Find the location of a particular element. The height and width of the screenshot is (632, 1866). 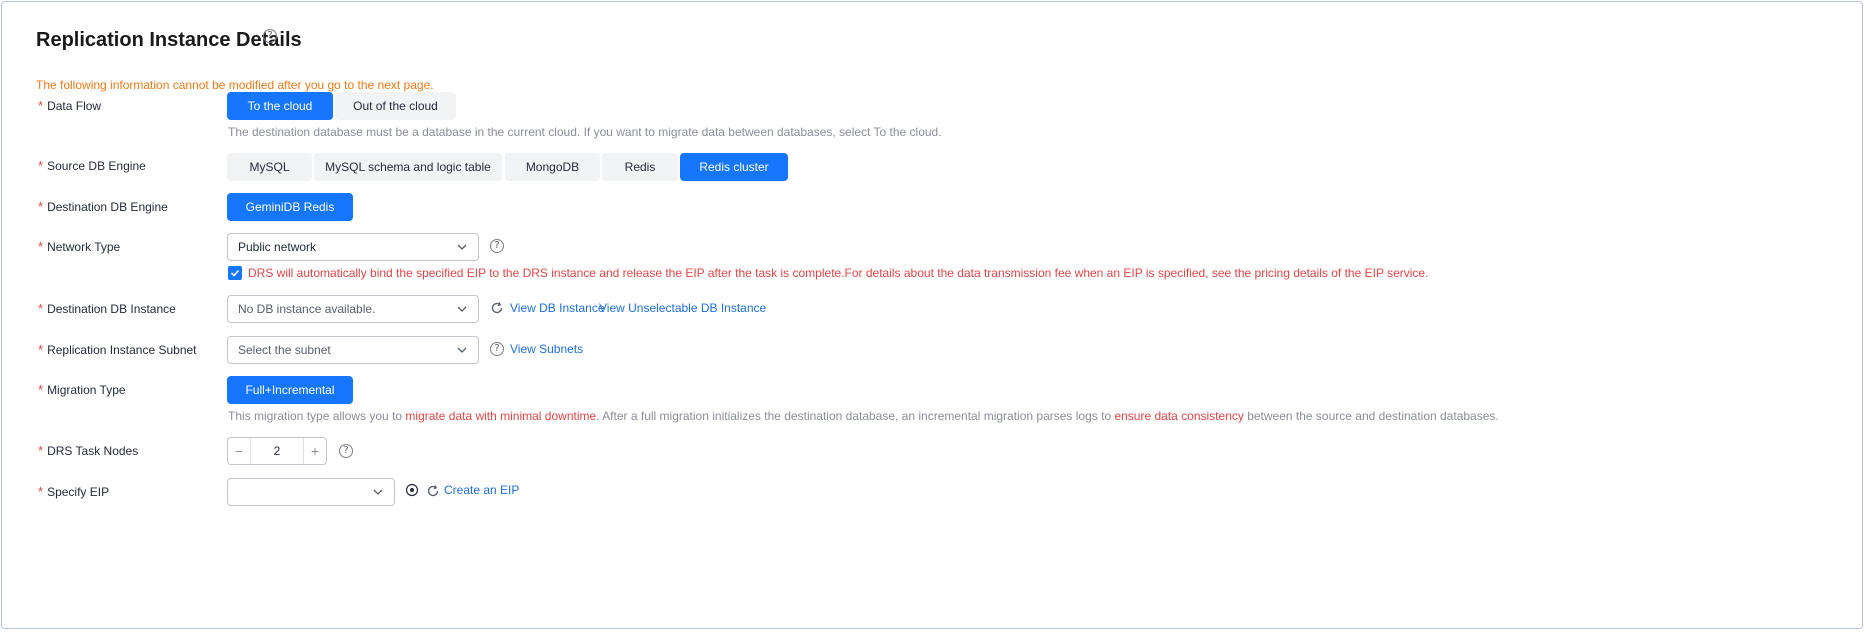

drs-task-nodes-label-text: DRS Task Nodes is located at coordinates (93, 451).